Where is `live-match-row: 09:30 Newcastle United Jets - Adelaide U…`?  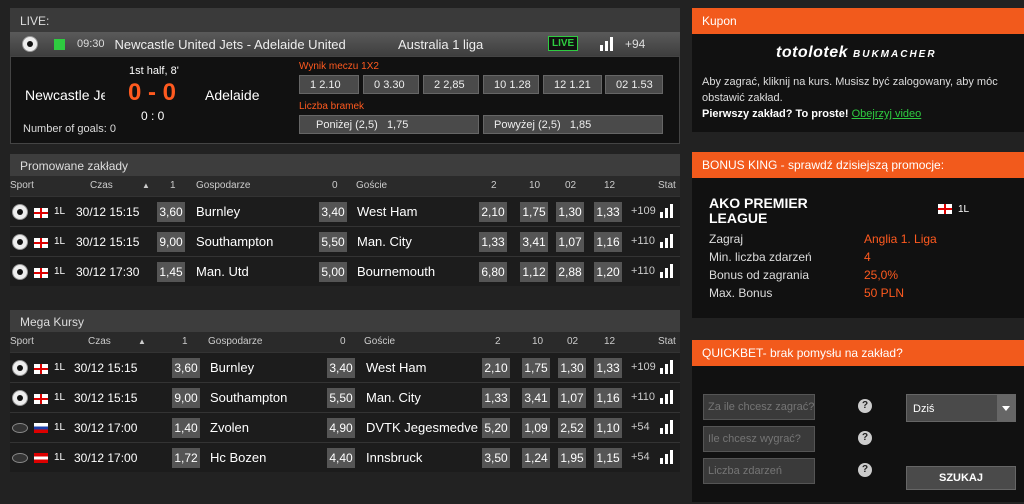
live-match-row: 09:30 Newcastle United Jets - Adelaide U… is located at coordinates (345, 44).